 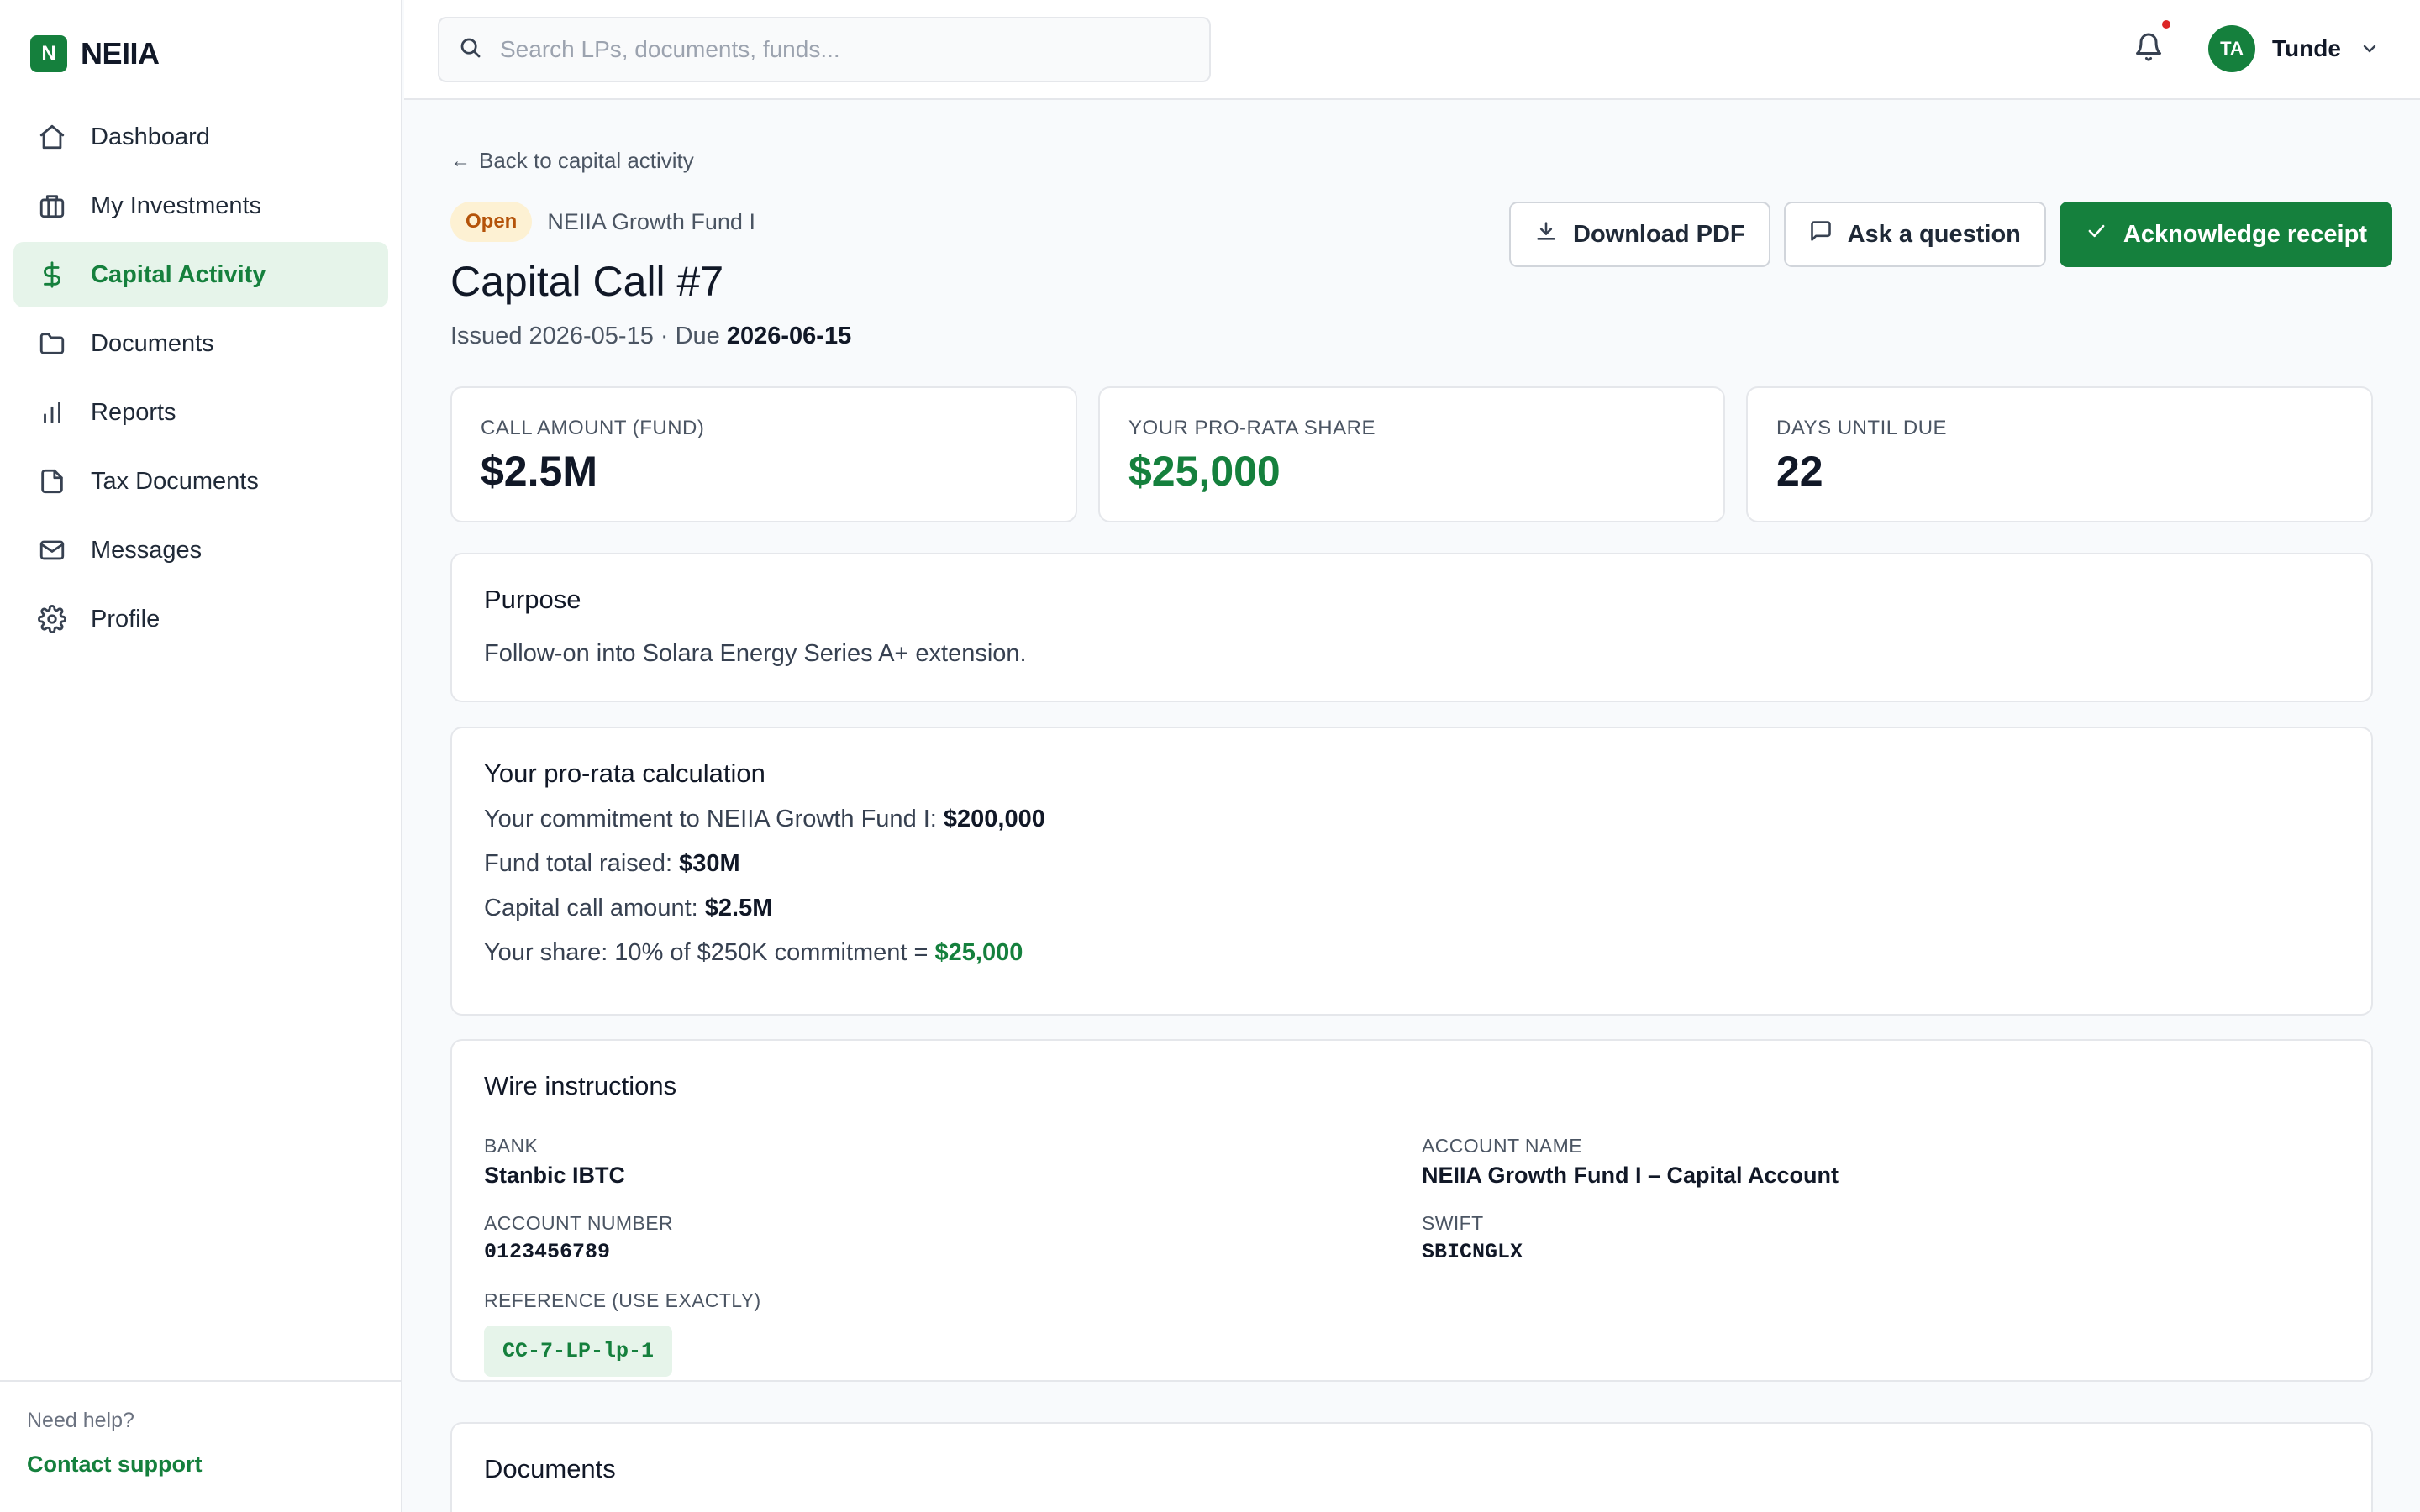 I want to click on home-icon, so click(x=52, y=137).